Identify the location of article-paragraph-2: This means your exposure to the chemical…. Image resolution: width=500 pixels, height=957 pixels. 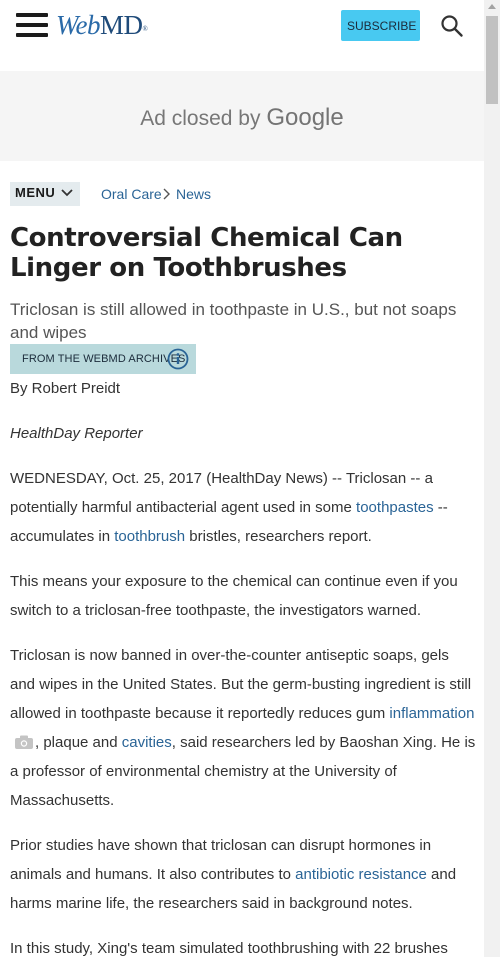
(234, 596).